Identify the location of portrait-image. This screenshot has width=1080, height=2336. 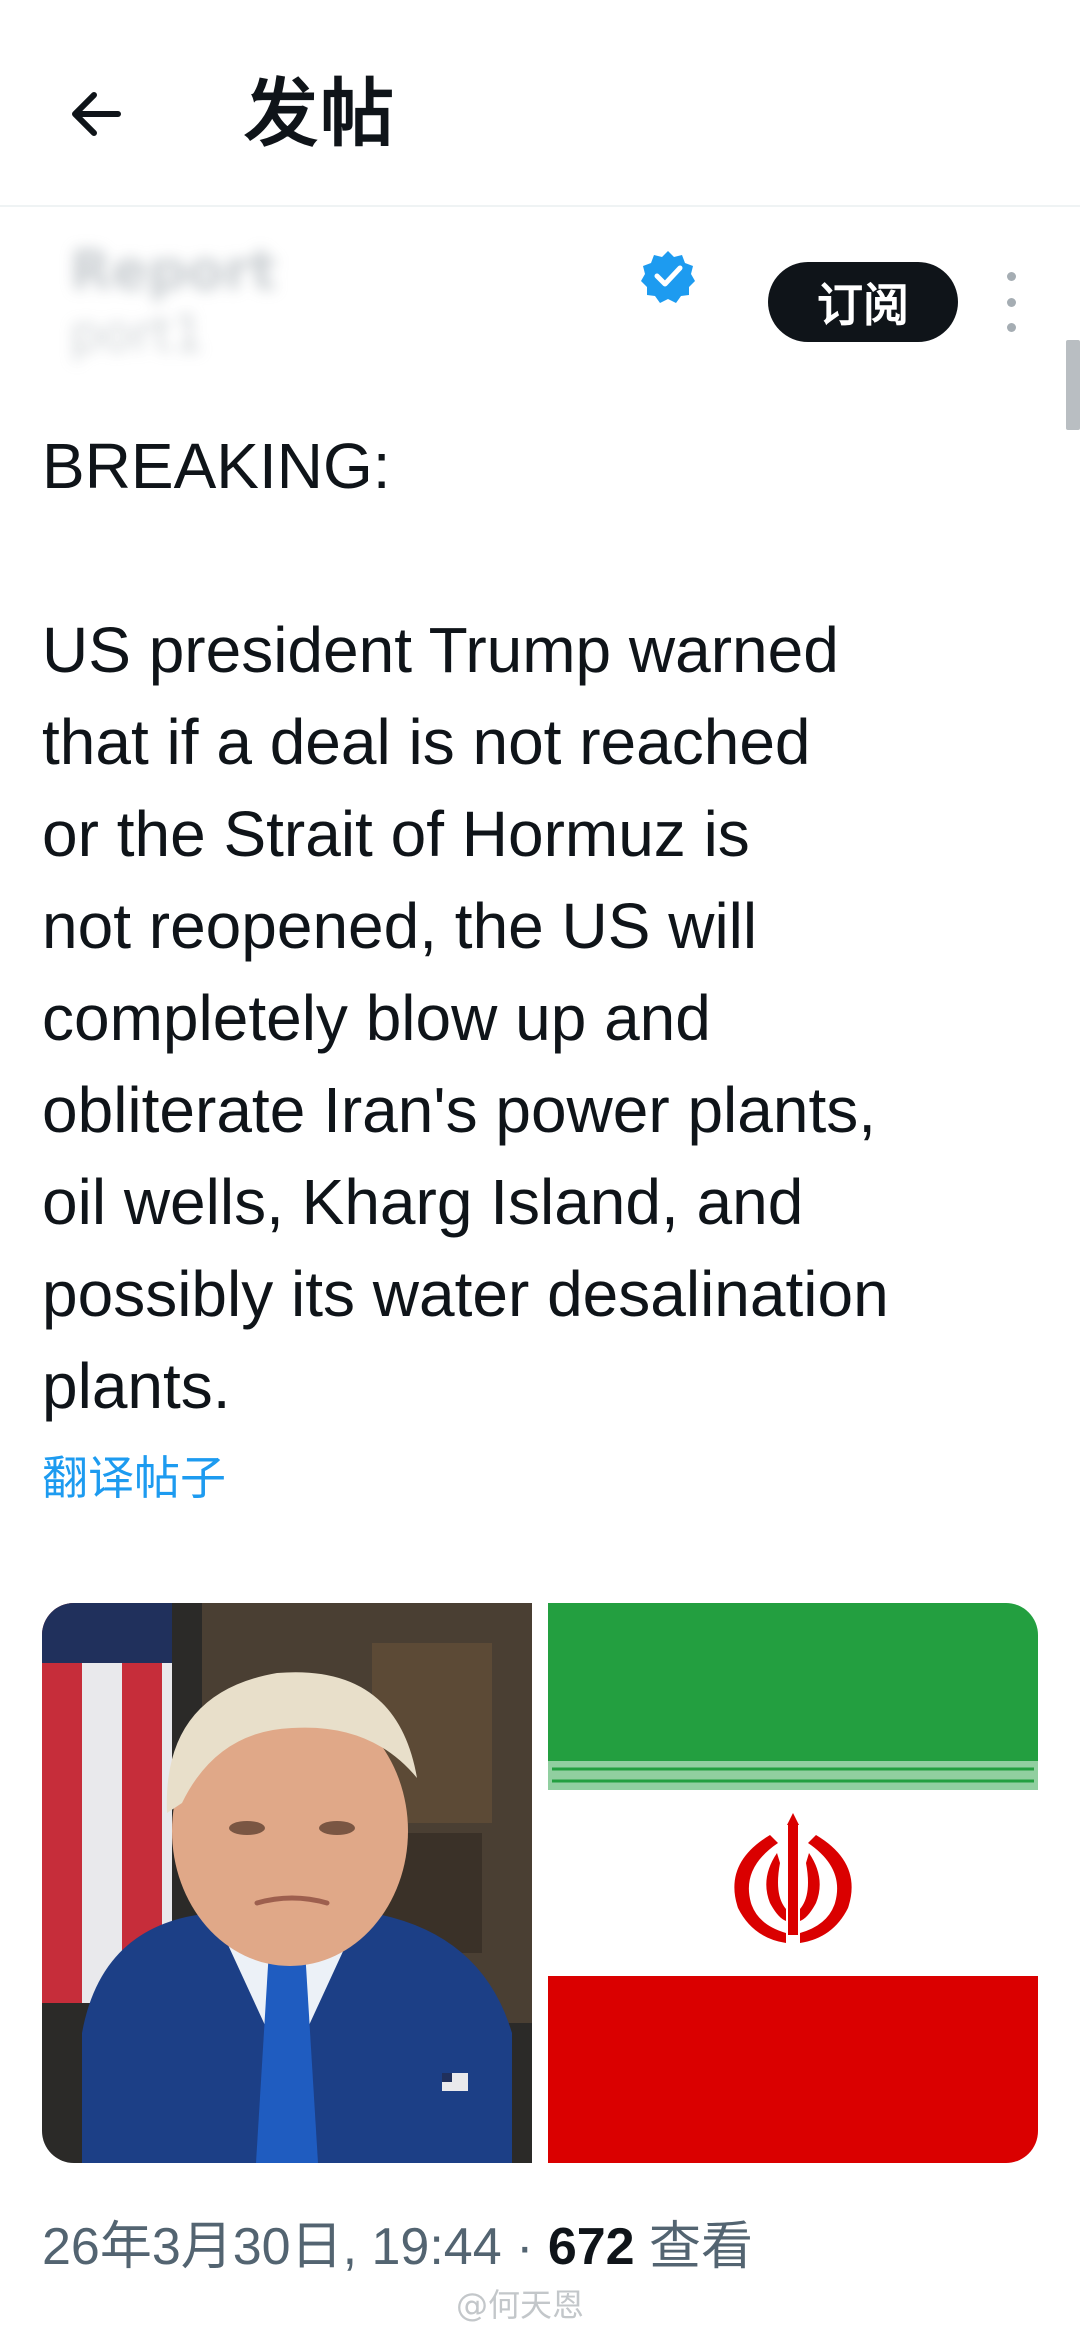
(287, 1883).